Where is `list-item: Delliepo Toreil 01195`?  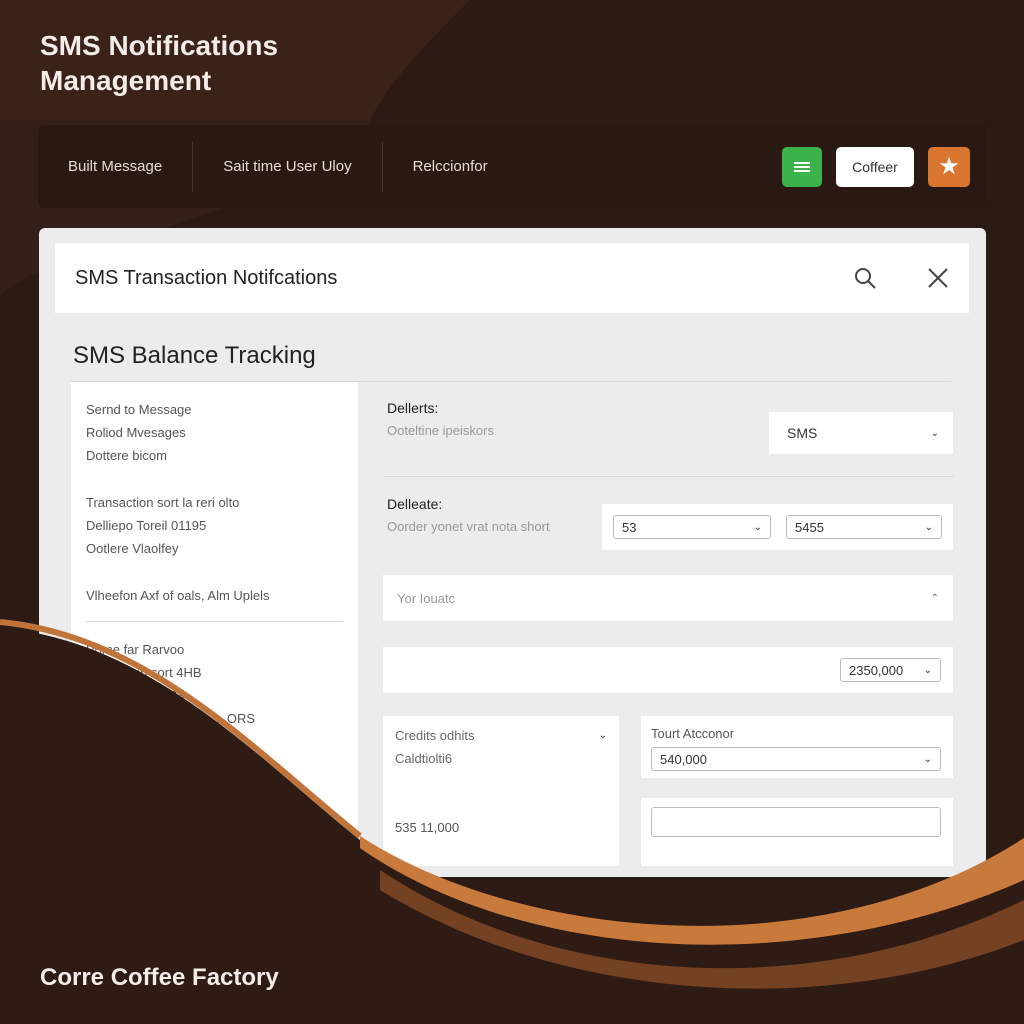
list-item: Delliepo Toreil 01195 is located at coordinates (214, 525).